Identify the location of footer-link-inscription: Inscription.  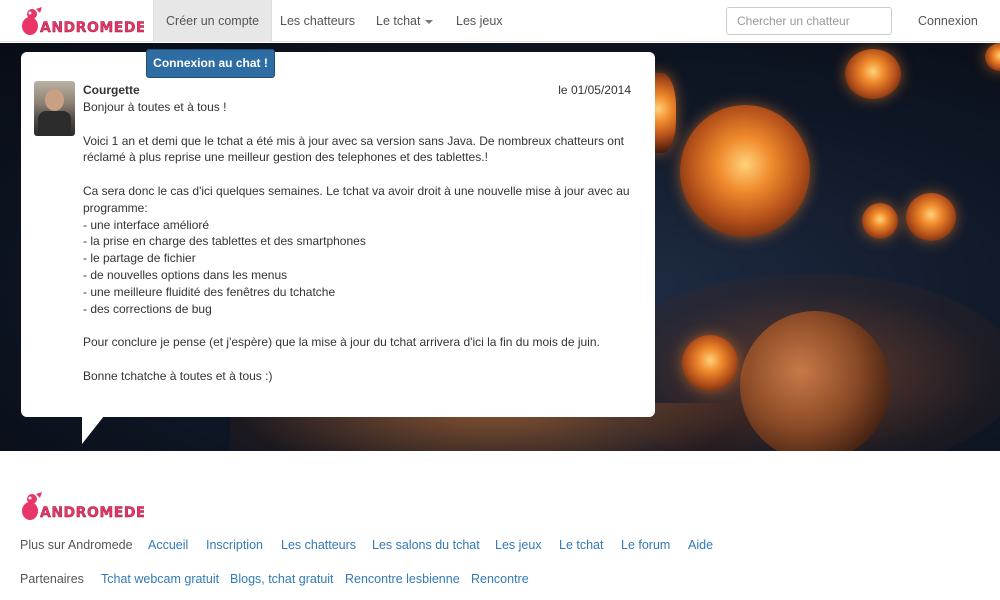
(234, 545).